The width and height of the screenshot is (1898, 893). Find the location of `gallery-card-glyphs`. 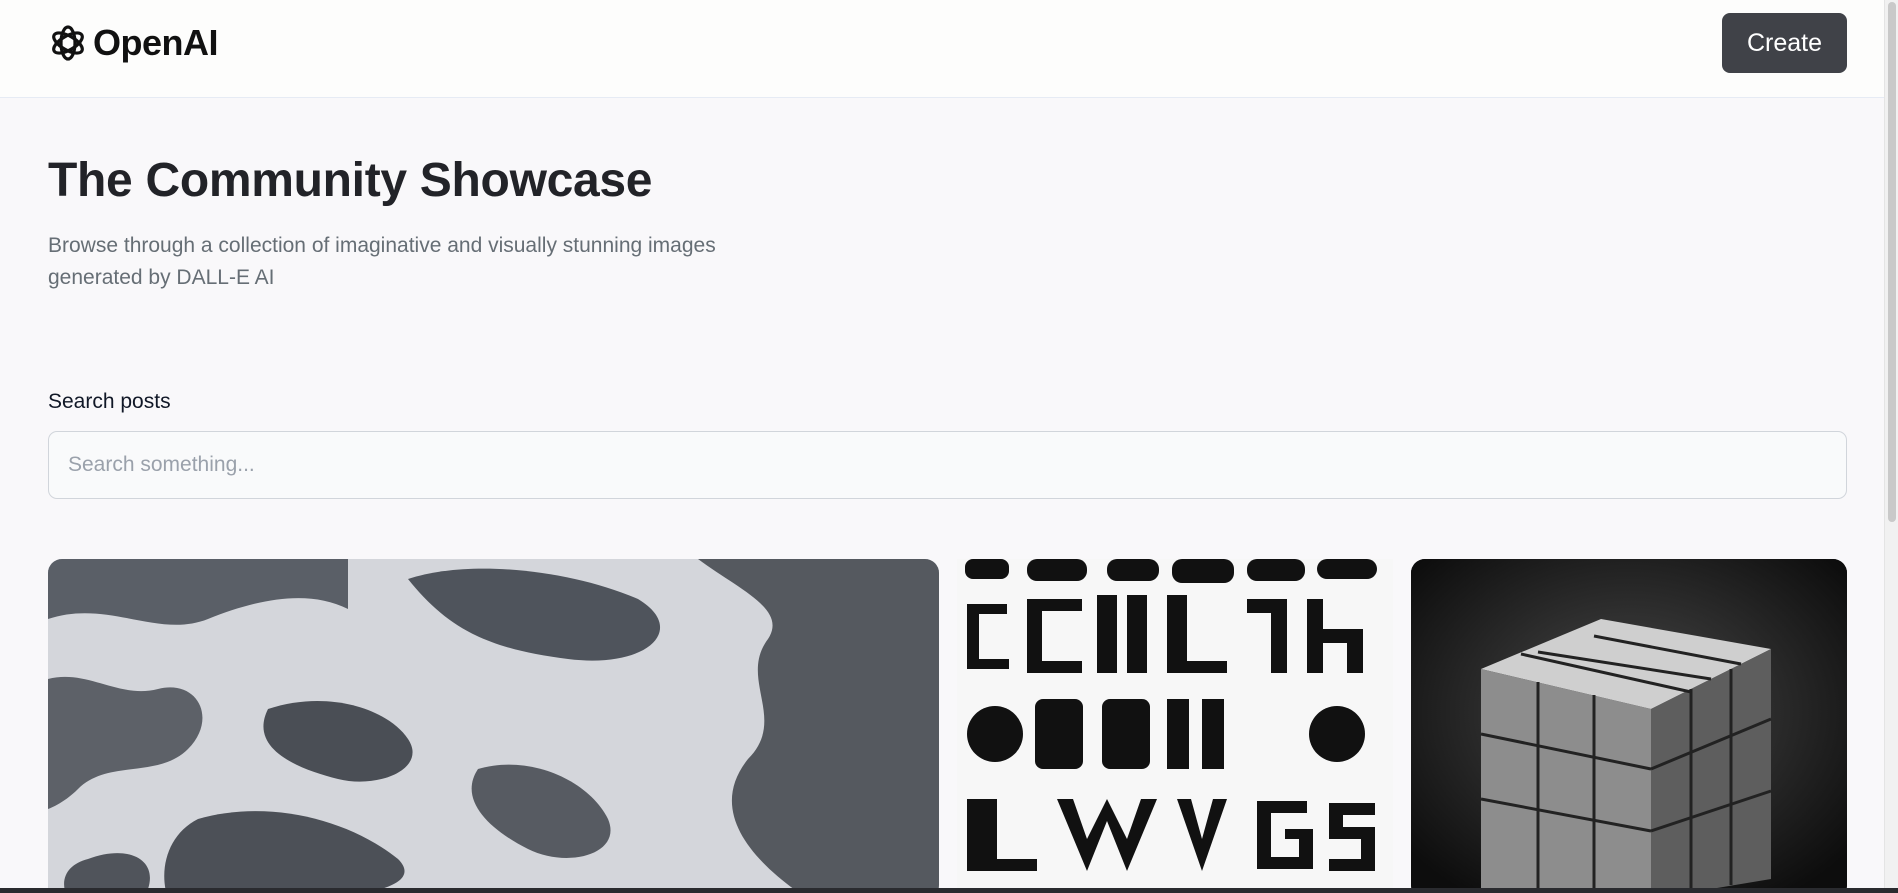

gallery-card-glyphs is located at coordinates (1175, 726).